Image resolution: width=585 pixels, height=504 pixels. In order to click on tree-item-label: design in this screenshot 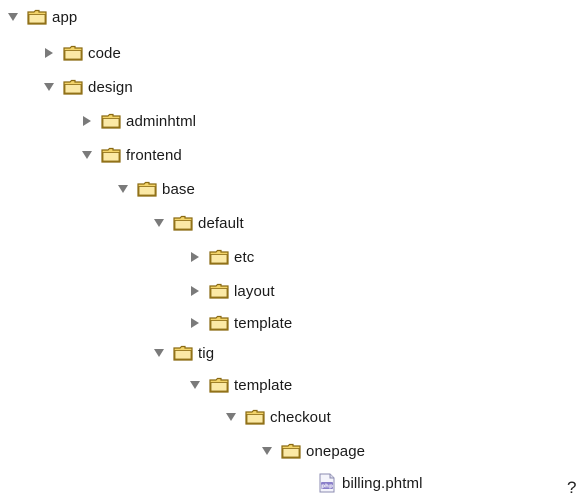, I will do `click(110, 87)`.